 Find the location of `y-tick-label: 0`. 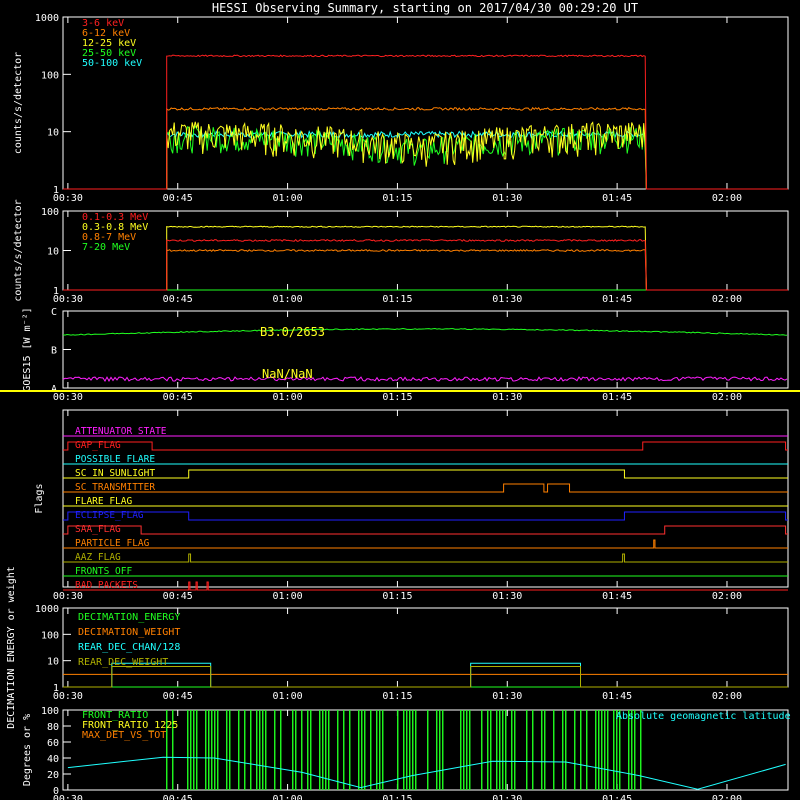

y-tick-label: 0 is located at coordinates (56, 791).